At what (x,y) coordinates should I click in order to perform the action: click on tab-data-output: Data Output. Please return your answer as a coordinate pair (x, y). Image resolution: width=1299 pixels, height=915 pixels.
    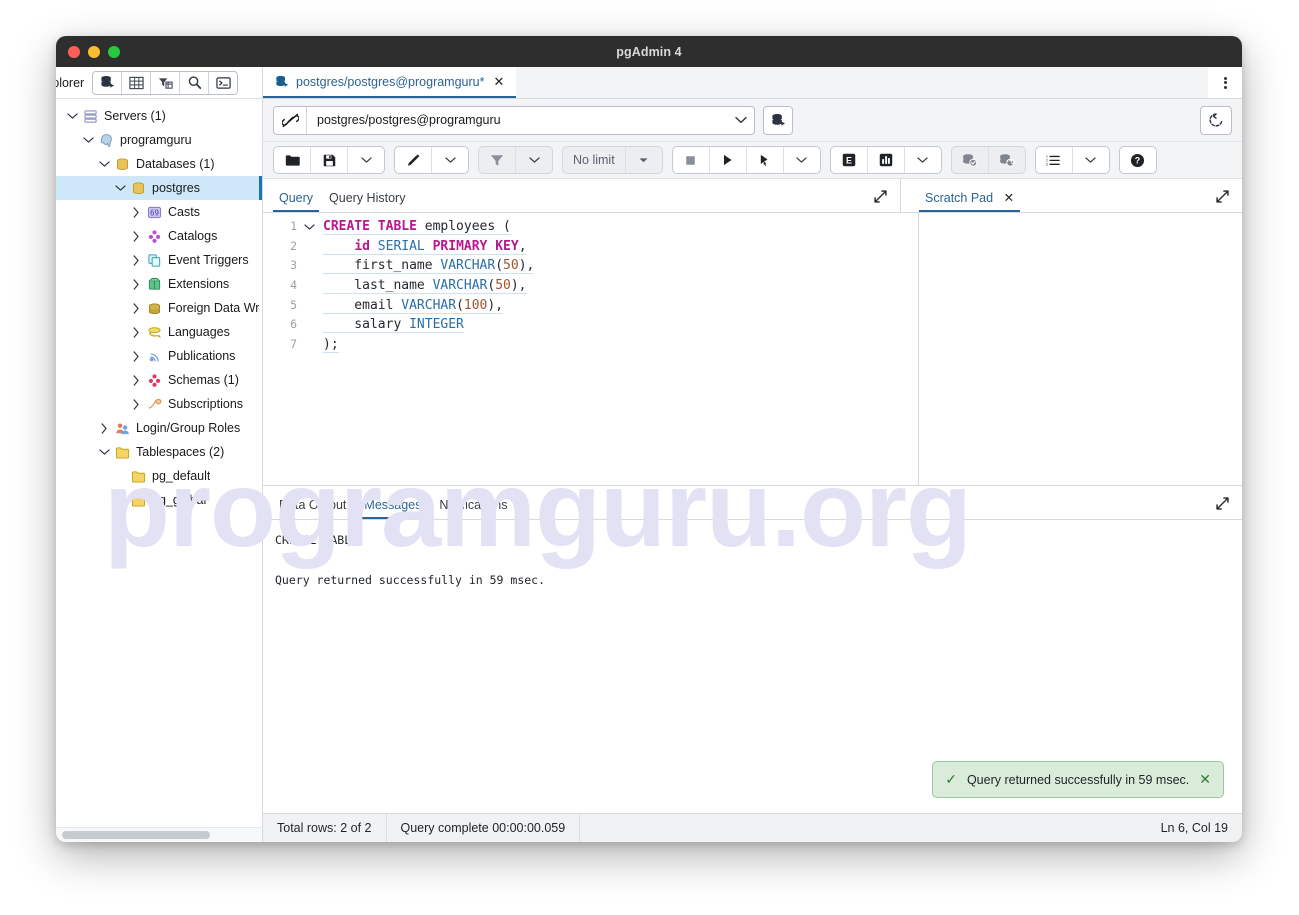
    Looking at the image, I should click on (312, 508).